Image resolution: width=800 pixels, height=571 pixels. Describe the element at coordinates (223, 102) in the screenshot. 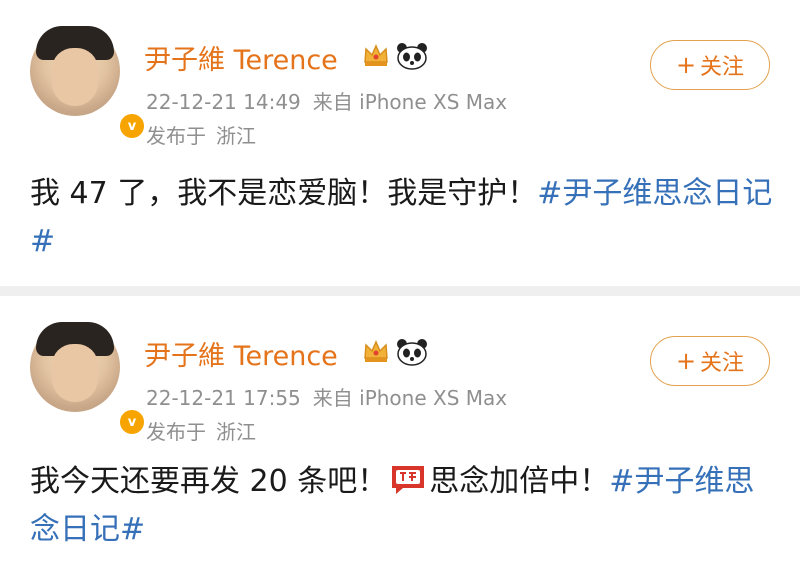

I see `post-timestamp: 22-12-21 14:49` at that location.